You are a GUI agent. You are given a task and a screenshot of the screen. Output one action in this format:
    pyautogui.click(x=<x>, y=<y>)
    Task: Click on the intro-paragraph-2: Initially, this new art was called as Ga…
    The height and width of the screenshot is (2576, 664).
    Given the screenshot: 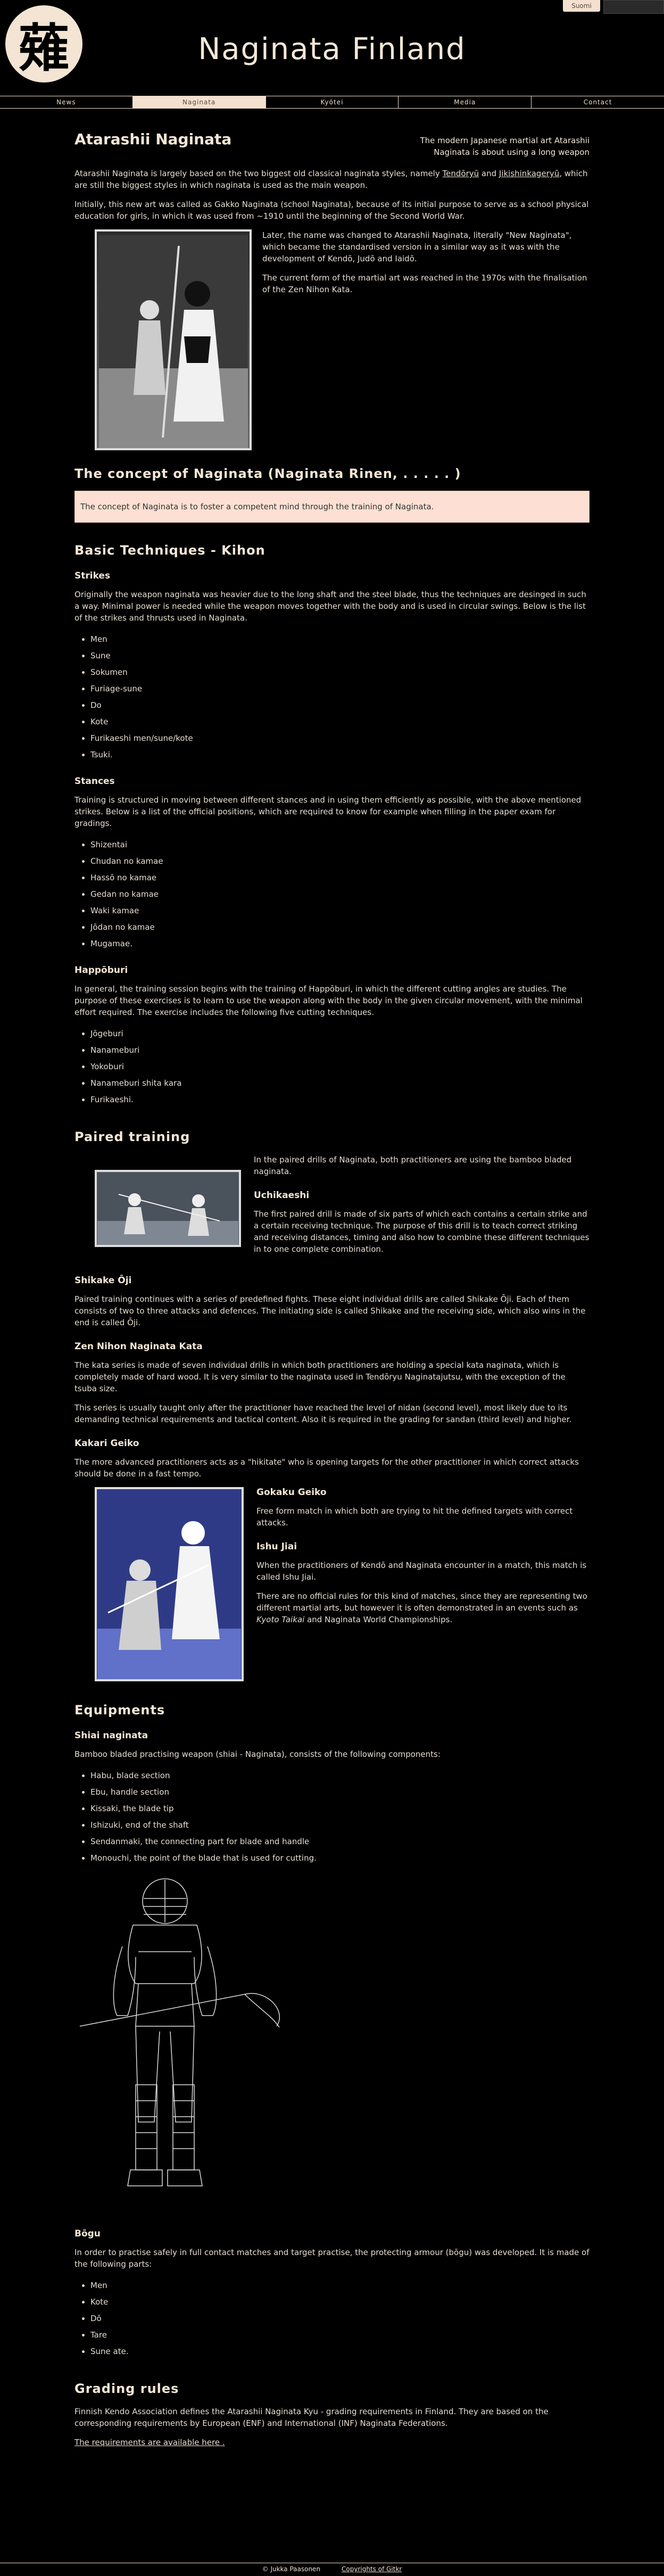 What is the action you would take?
    pyautogui.click(x=331, y=210)
    